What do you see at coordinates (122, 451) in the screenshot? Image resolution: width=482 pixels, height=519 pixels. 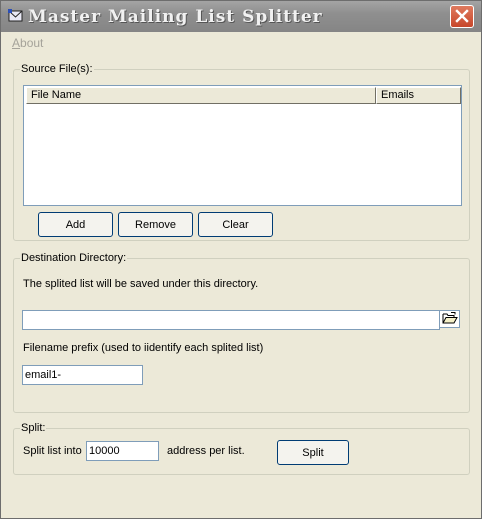 I see `split-count-input` at bounding box center [122, 451].